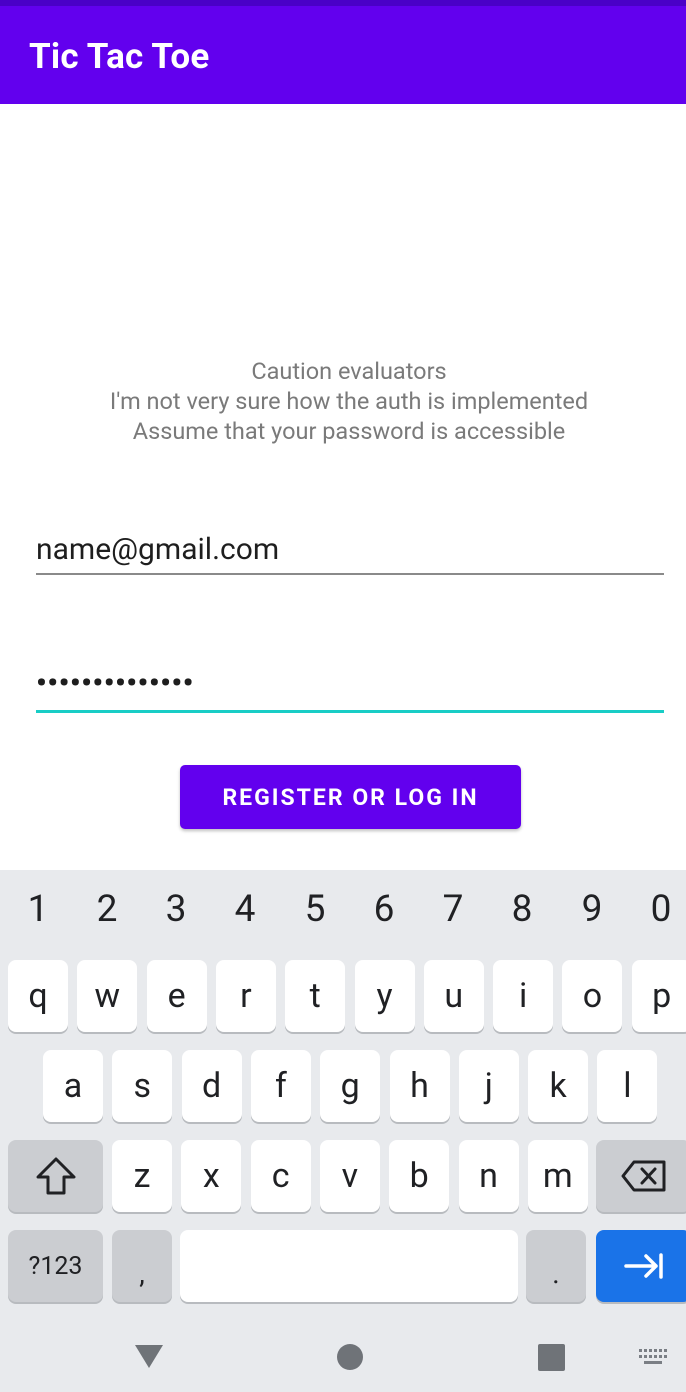  What do you see at coordinates (315, 996) in the screenshot?
I see `letter-key: t` at bounding box center [315, 996].